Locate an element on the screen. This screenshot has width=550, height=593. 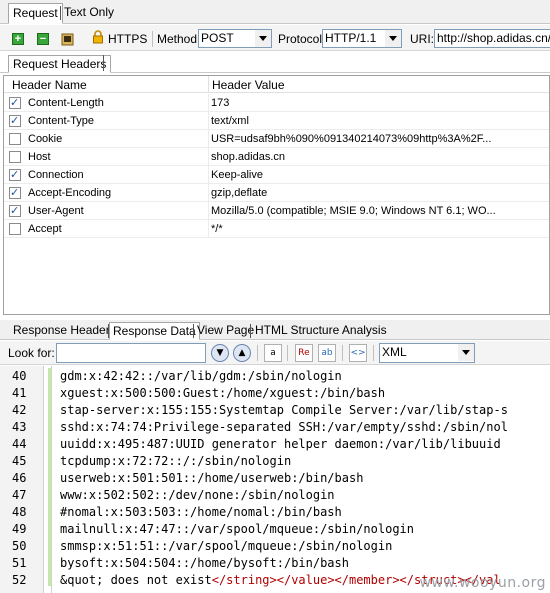
line-text-plain: &quot; does not exist is located at coordinates (136, 580).